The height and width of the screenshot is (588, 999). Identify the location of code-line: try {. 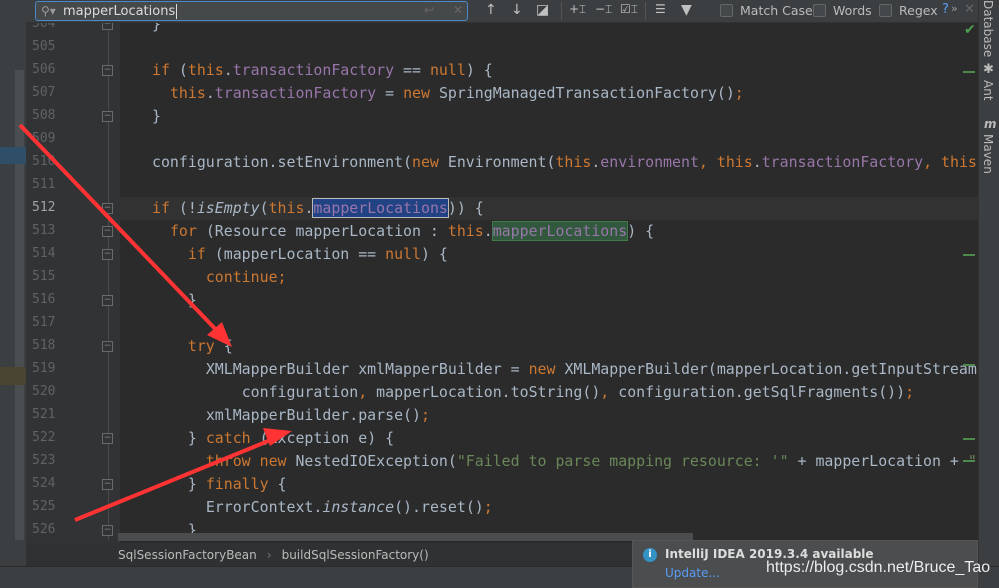
(210, 346).